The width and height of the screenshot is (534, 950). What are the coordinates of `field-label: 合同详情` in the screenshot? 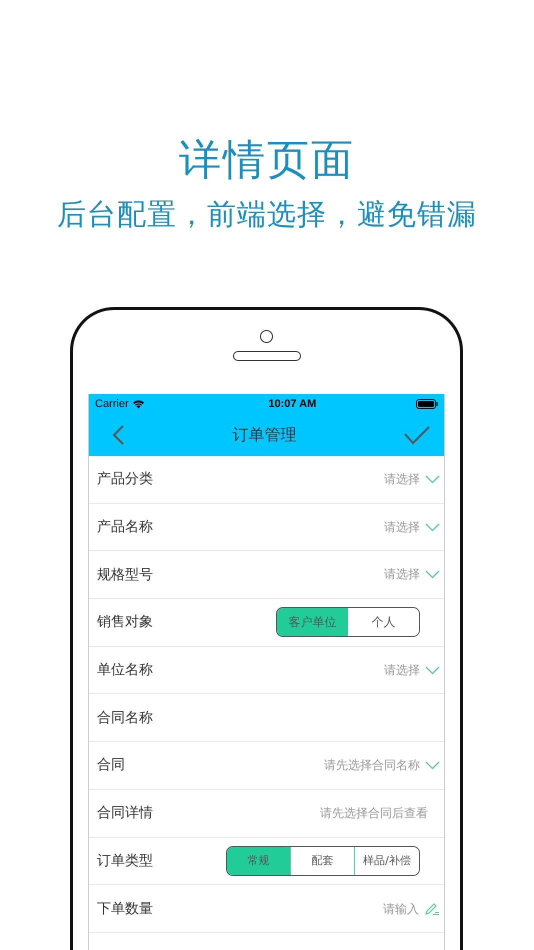 It's located at (125, 813).